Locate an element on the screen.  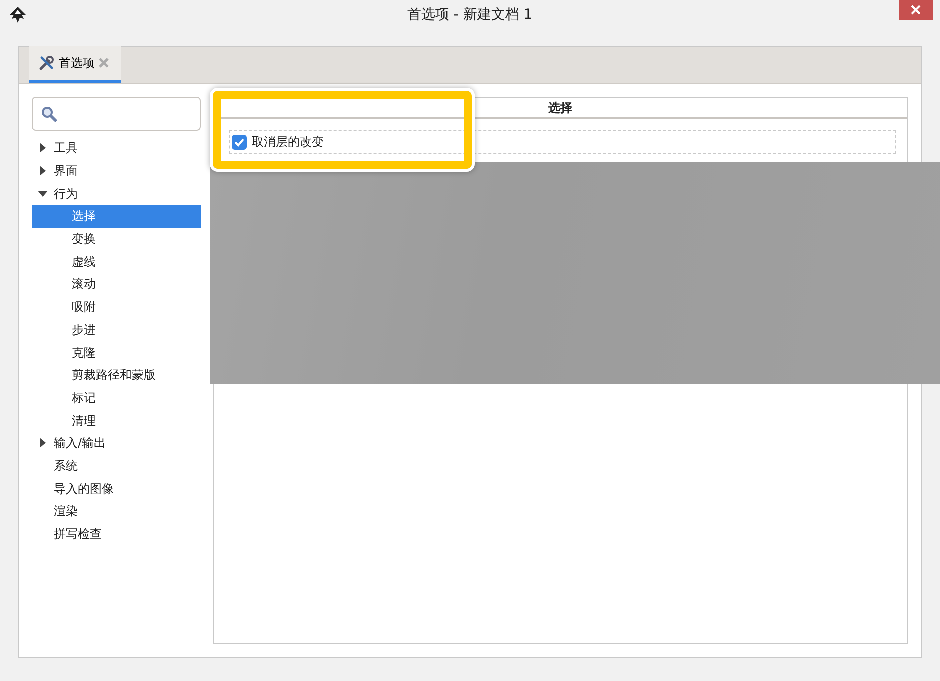
tree-item: 输入/输出 is located at coordinates (116, 443).